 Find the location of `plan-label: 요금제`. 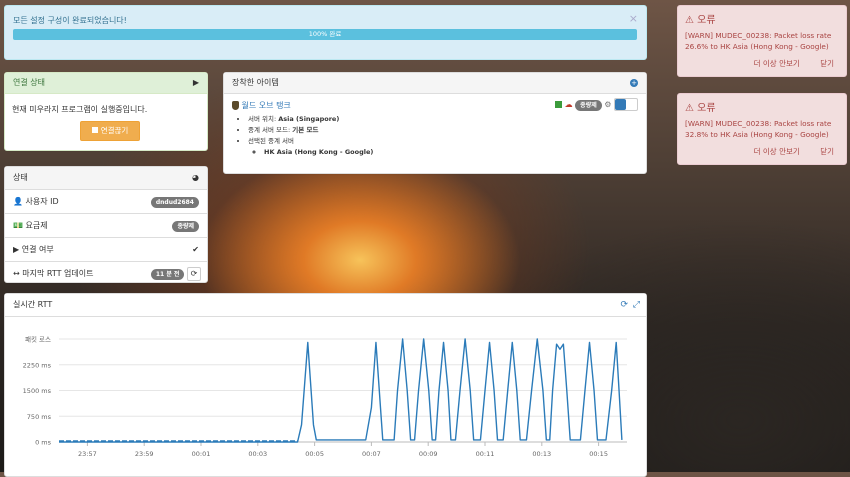

plan-label: 요금제 is located at coordinates (36, 225).